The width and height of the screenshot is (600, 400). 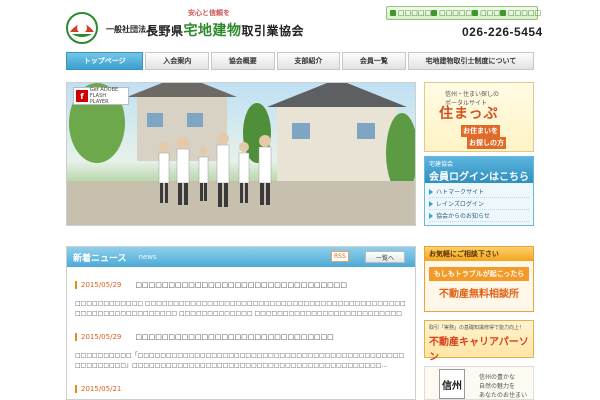 I want to click on login-caption: 宅建協会, so click(x=441, y=164).